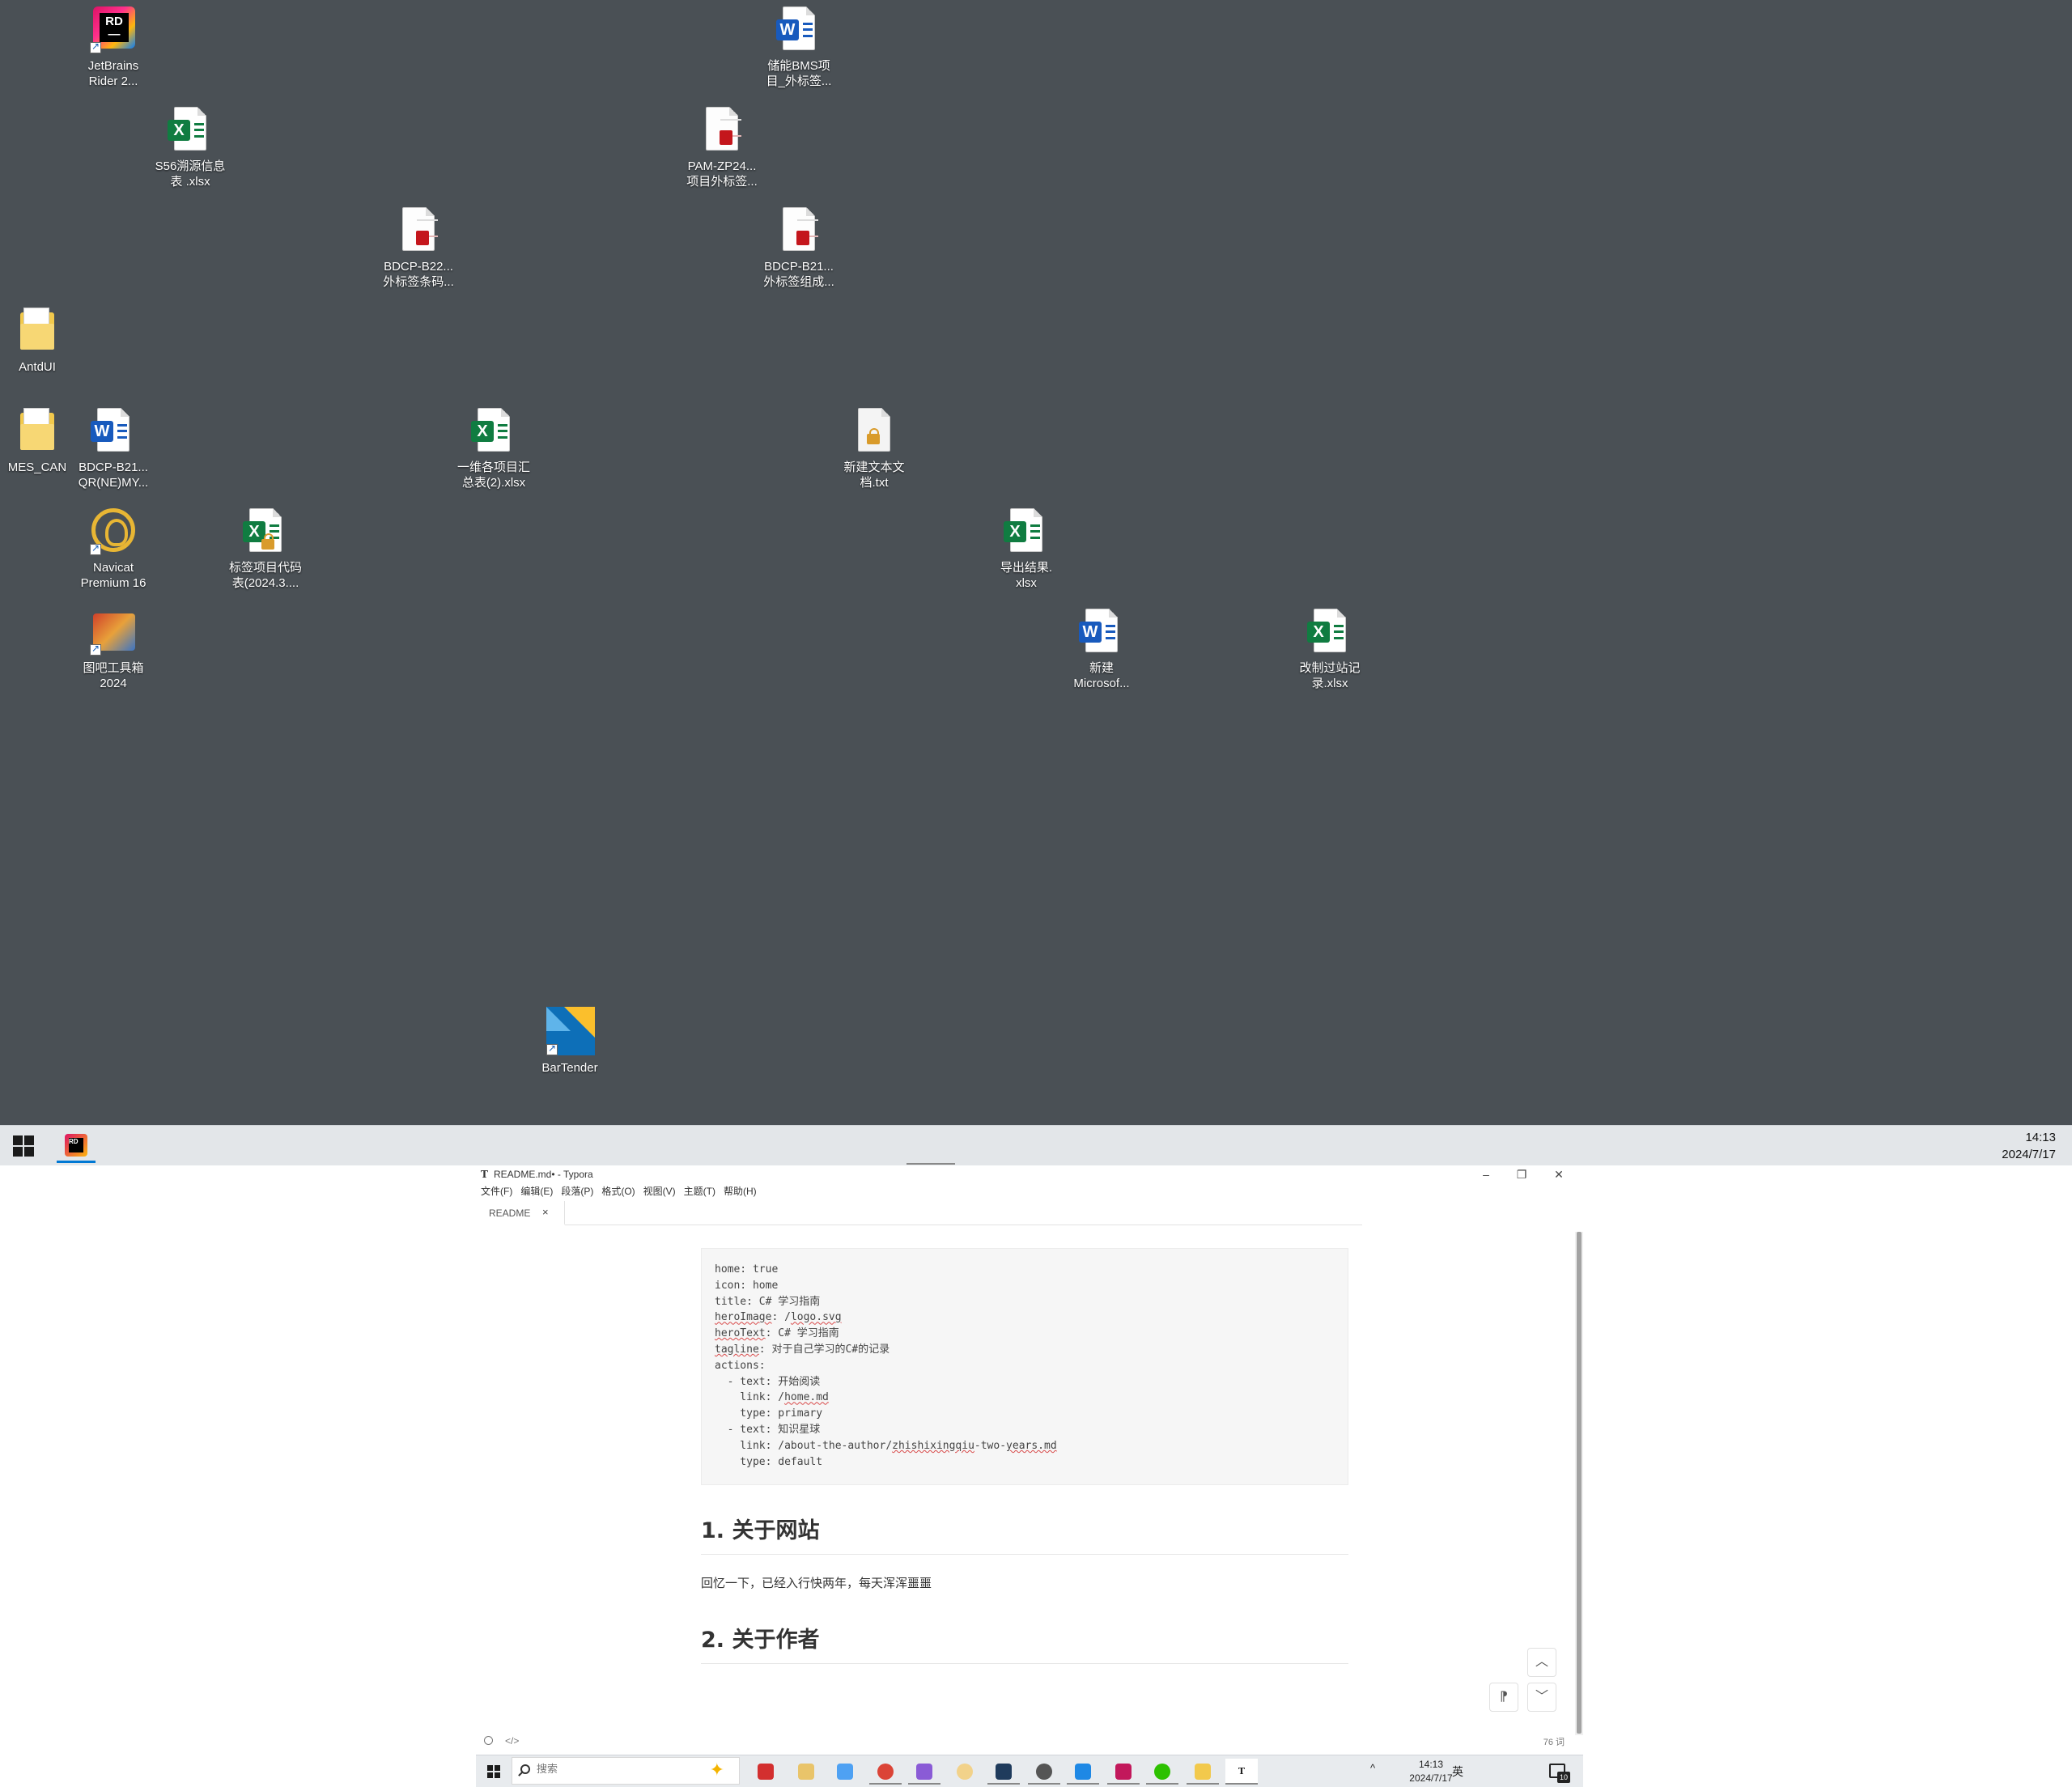 This screenshot has height=1787, width=2072. Describe the element at coordinates (1024, 1643) in the screenshot. I see `heading-about-author: 2. 关于作者` at that location.